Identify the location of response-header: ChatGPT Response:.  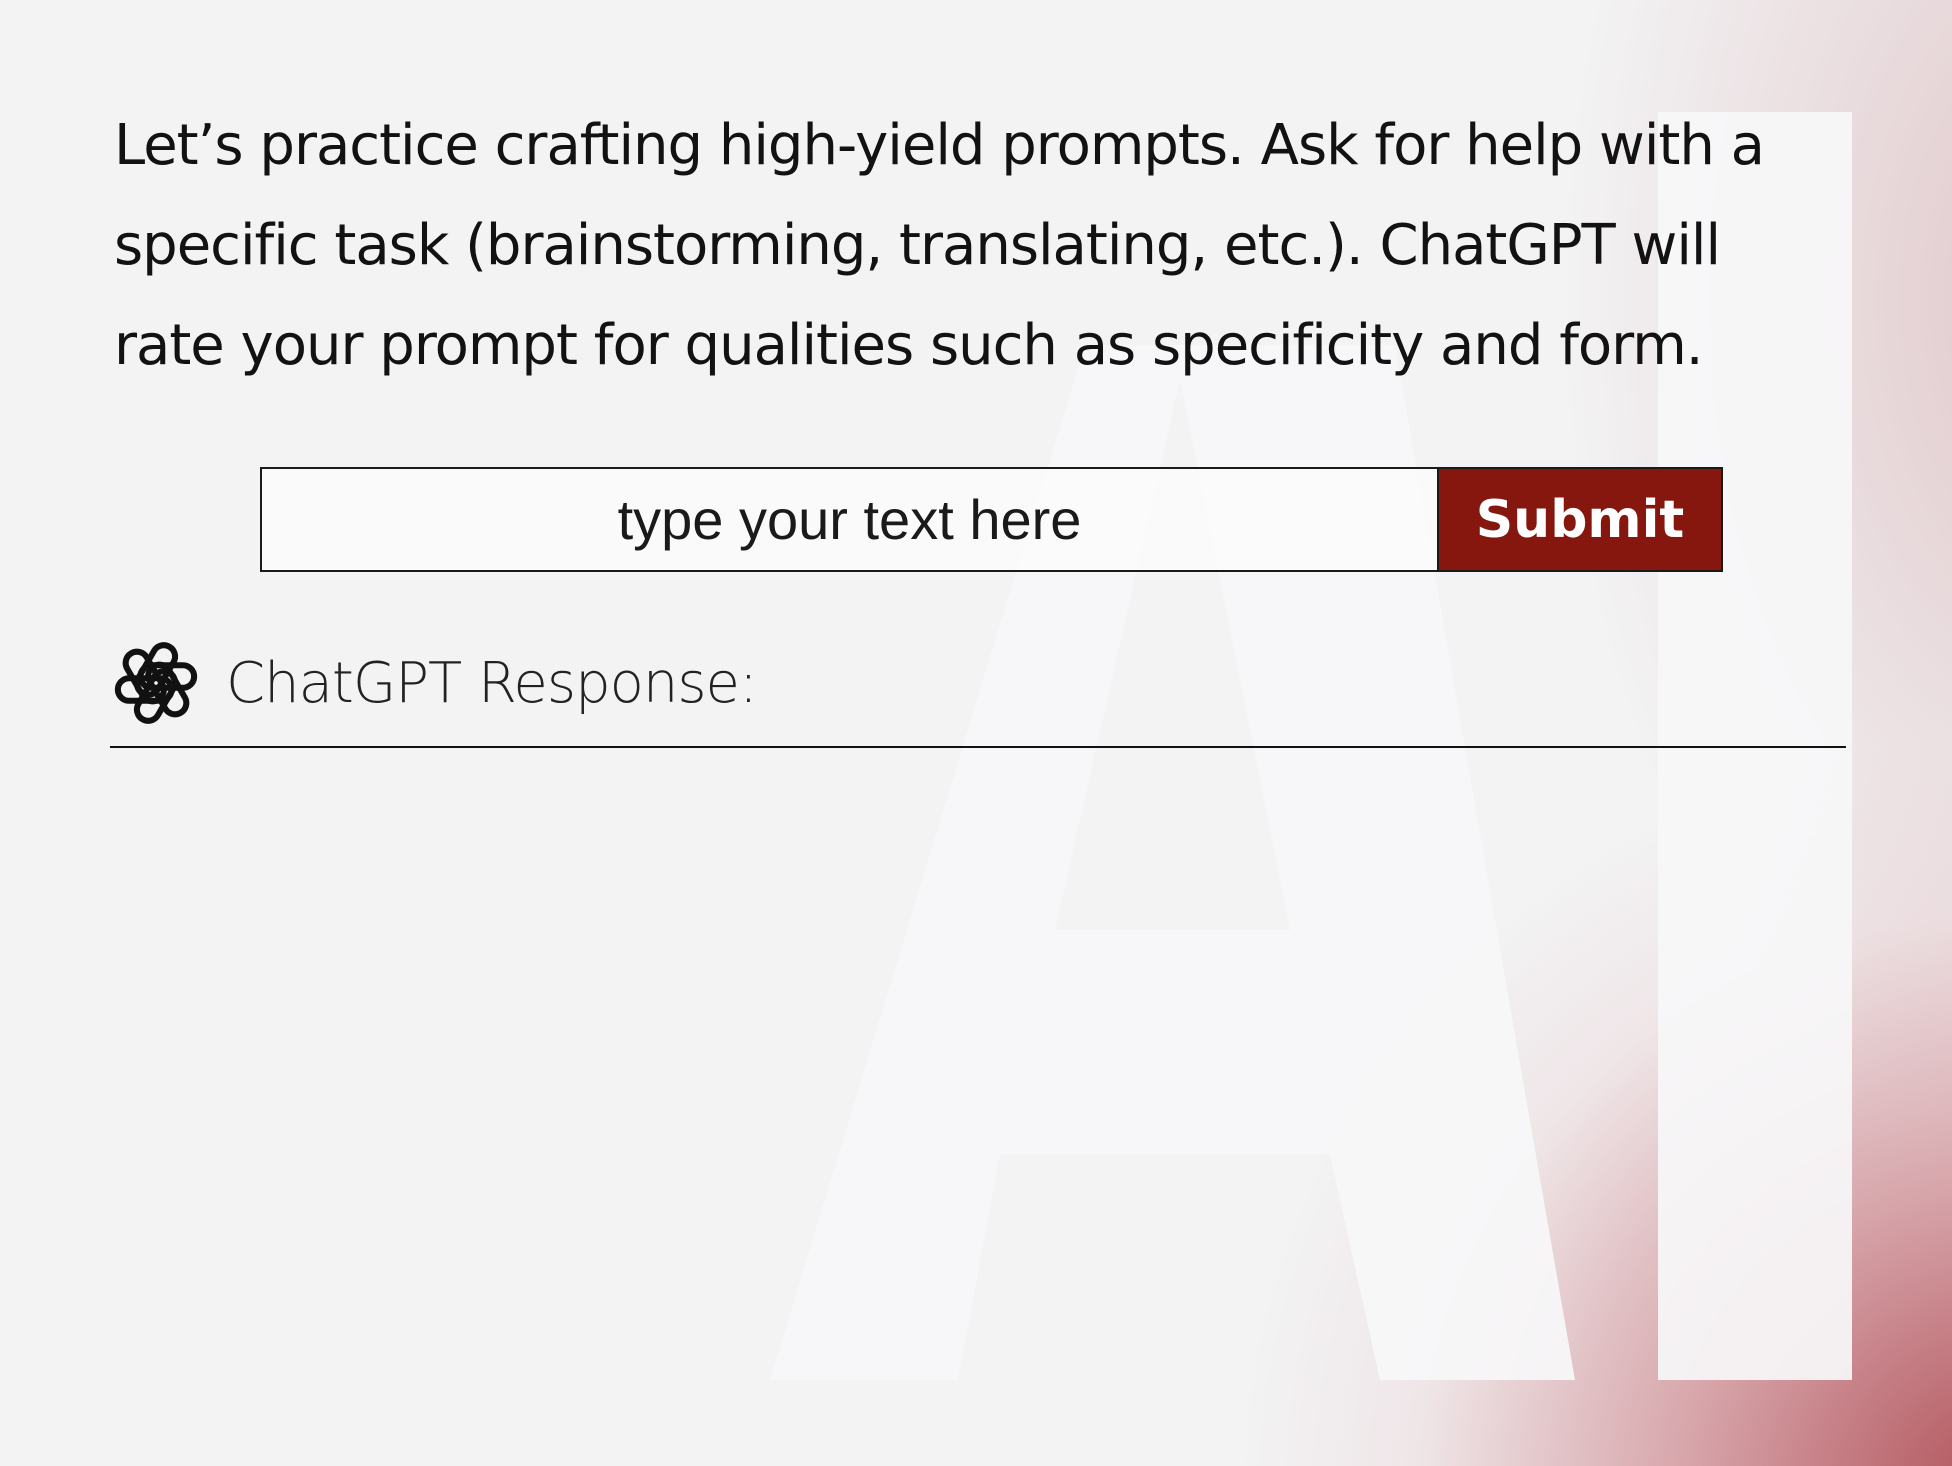
(431, 683).